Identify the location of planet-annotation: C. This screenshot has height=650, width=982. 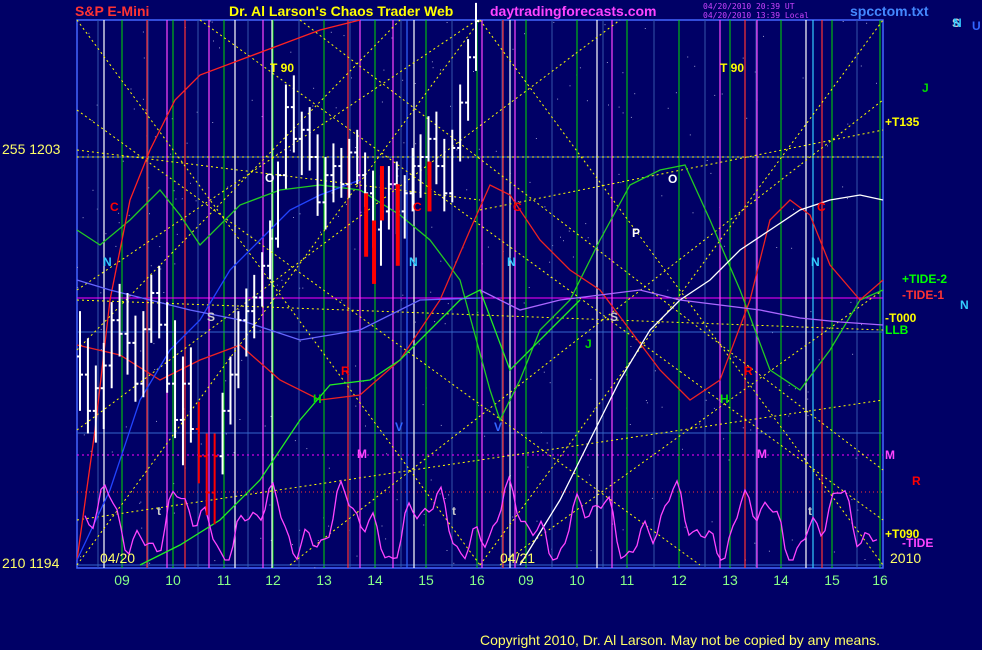
(417, 207).